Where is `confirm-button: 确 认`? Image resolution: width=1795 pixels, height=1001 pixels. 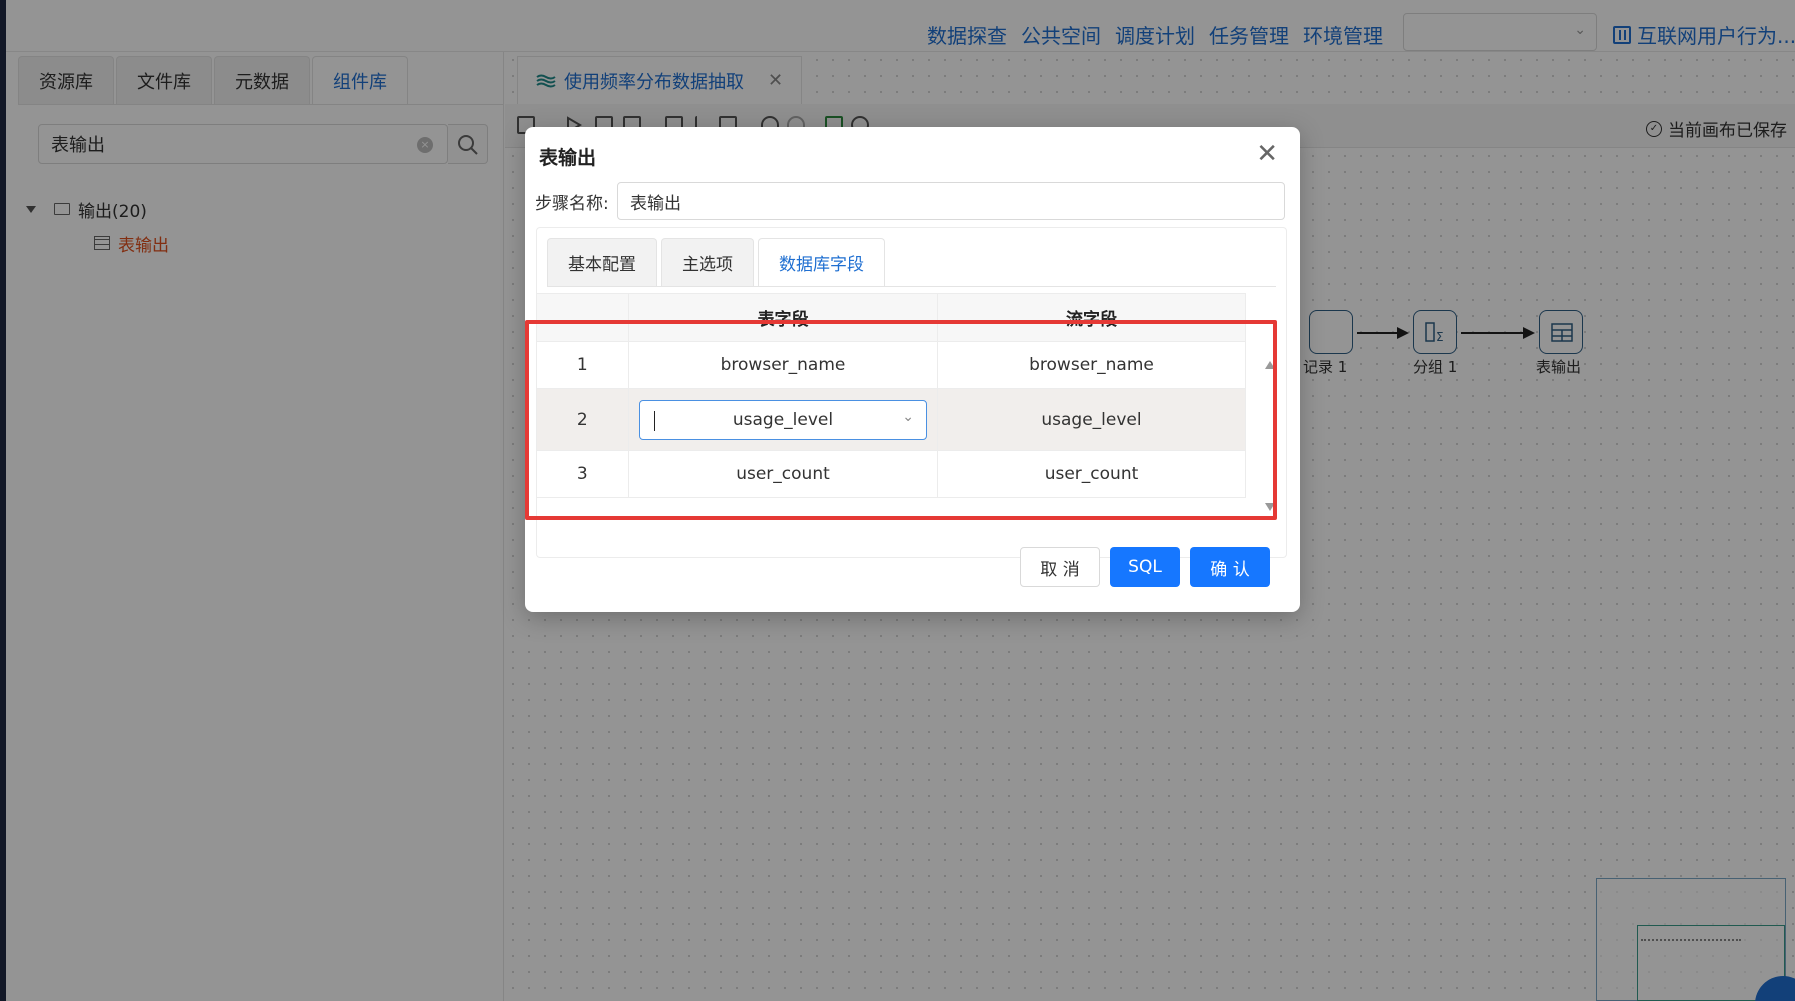 confirm-button: 确 认 is located at coordinates (1230, 567).